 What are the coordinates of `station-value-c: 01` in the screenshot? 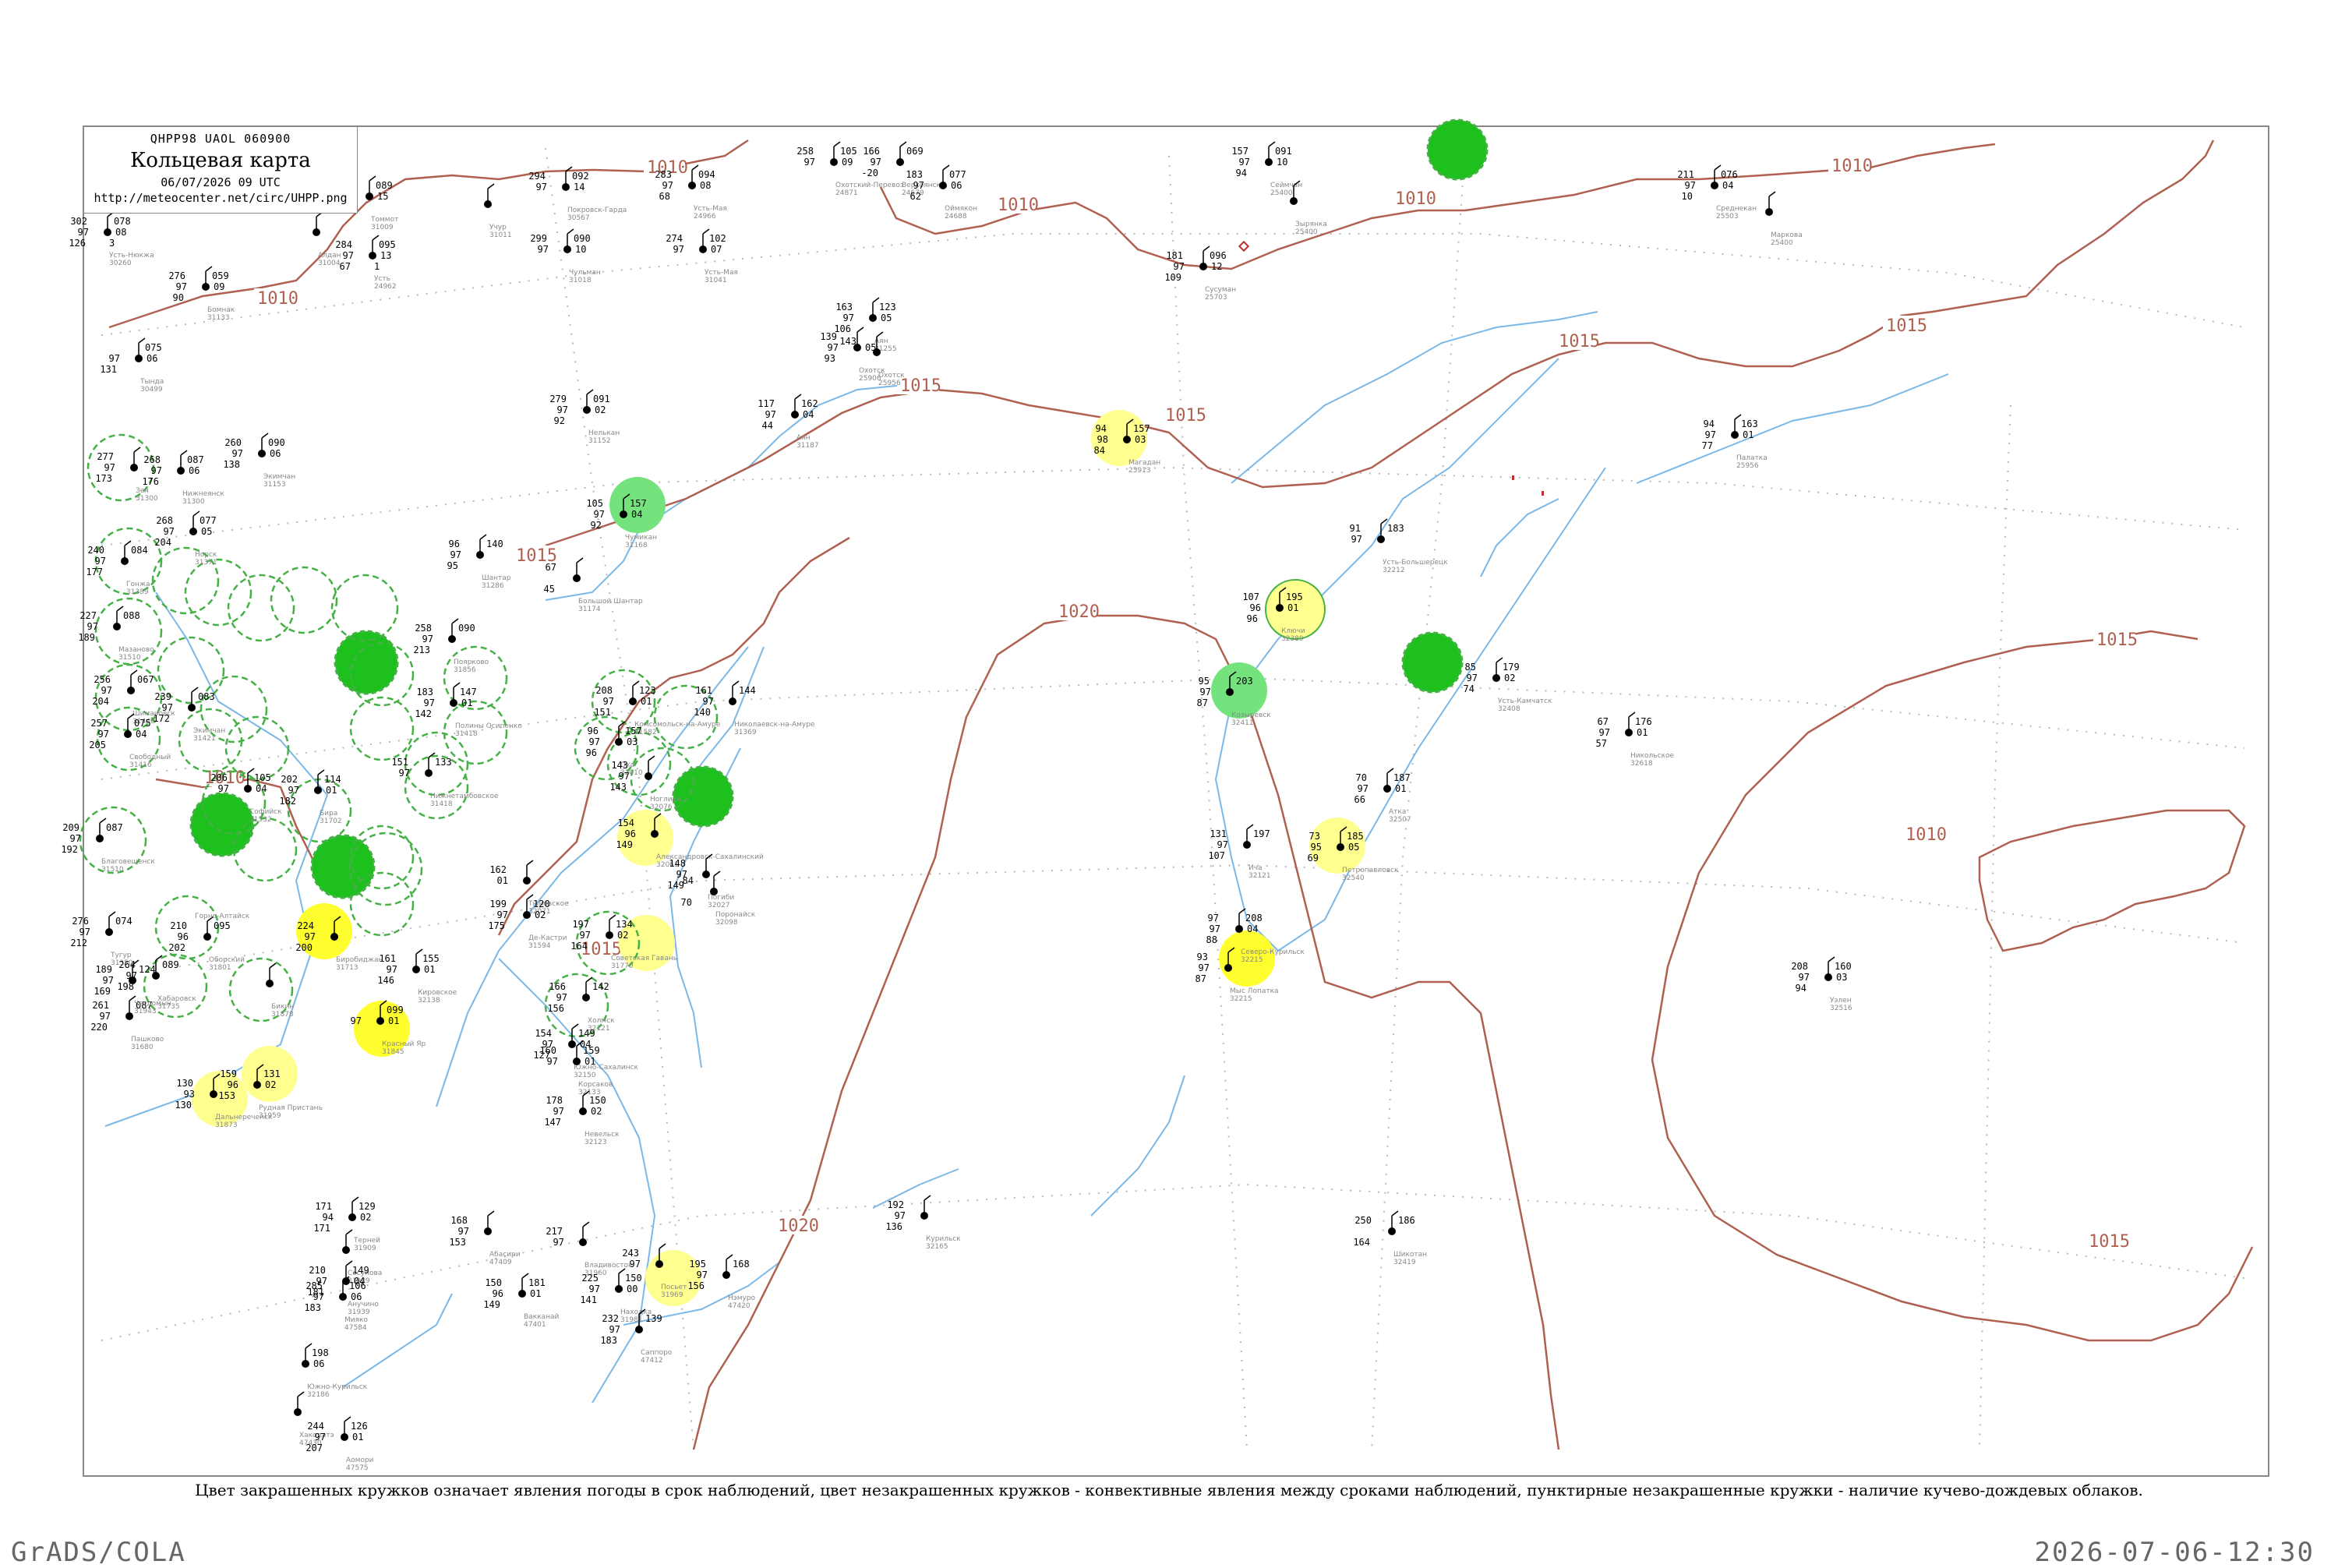 It's located at (502, 880).